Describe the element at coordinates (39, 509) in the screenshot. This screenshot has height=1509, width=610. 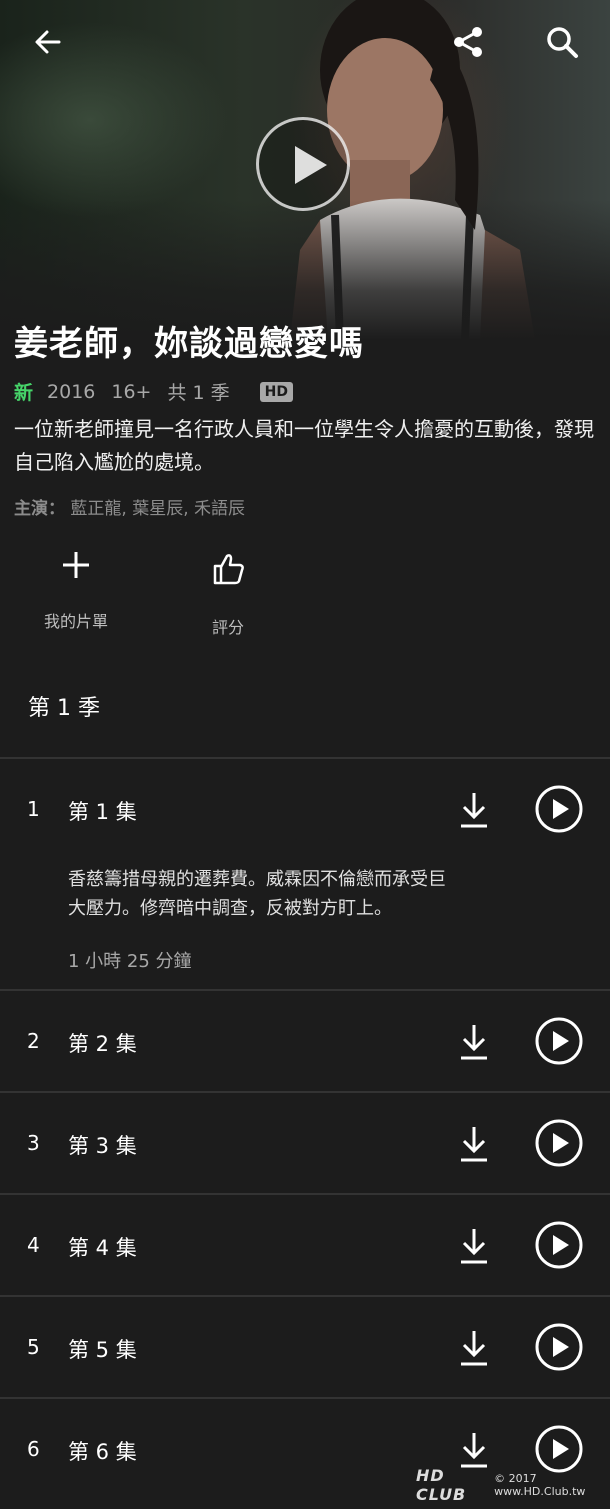
I see `cast-label: 主演：` at that location.